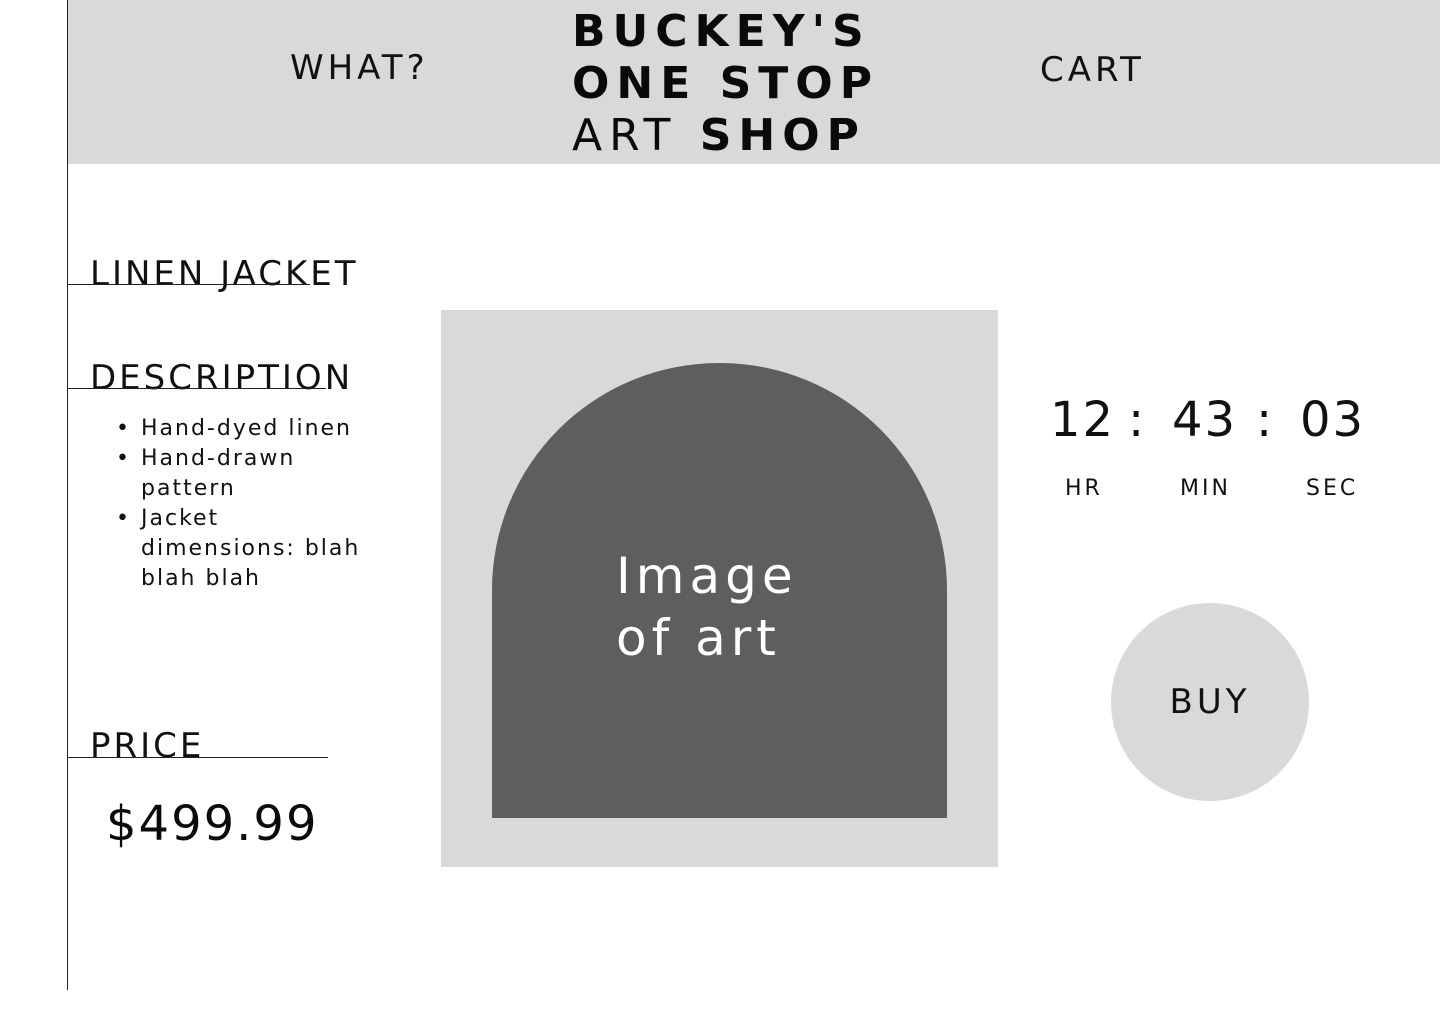 Image resolution: width=1440 pixels, height=1024 pixels. Describe the element at coordinates (698, 638) in the screenshot. I see `art-caption-line-2: of art` at that location.